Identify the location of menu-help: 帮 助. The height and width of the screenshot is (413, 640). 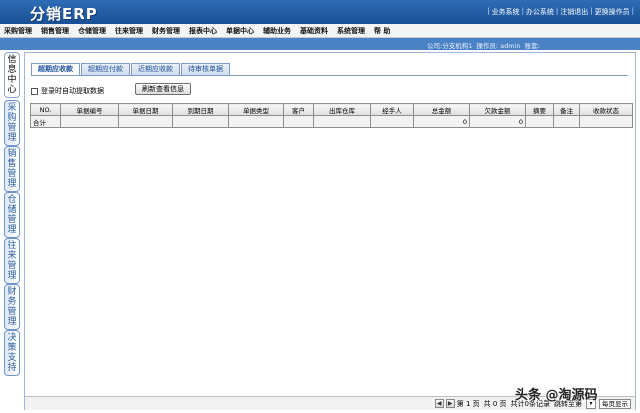
(382, 31).